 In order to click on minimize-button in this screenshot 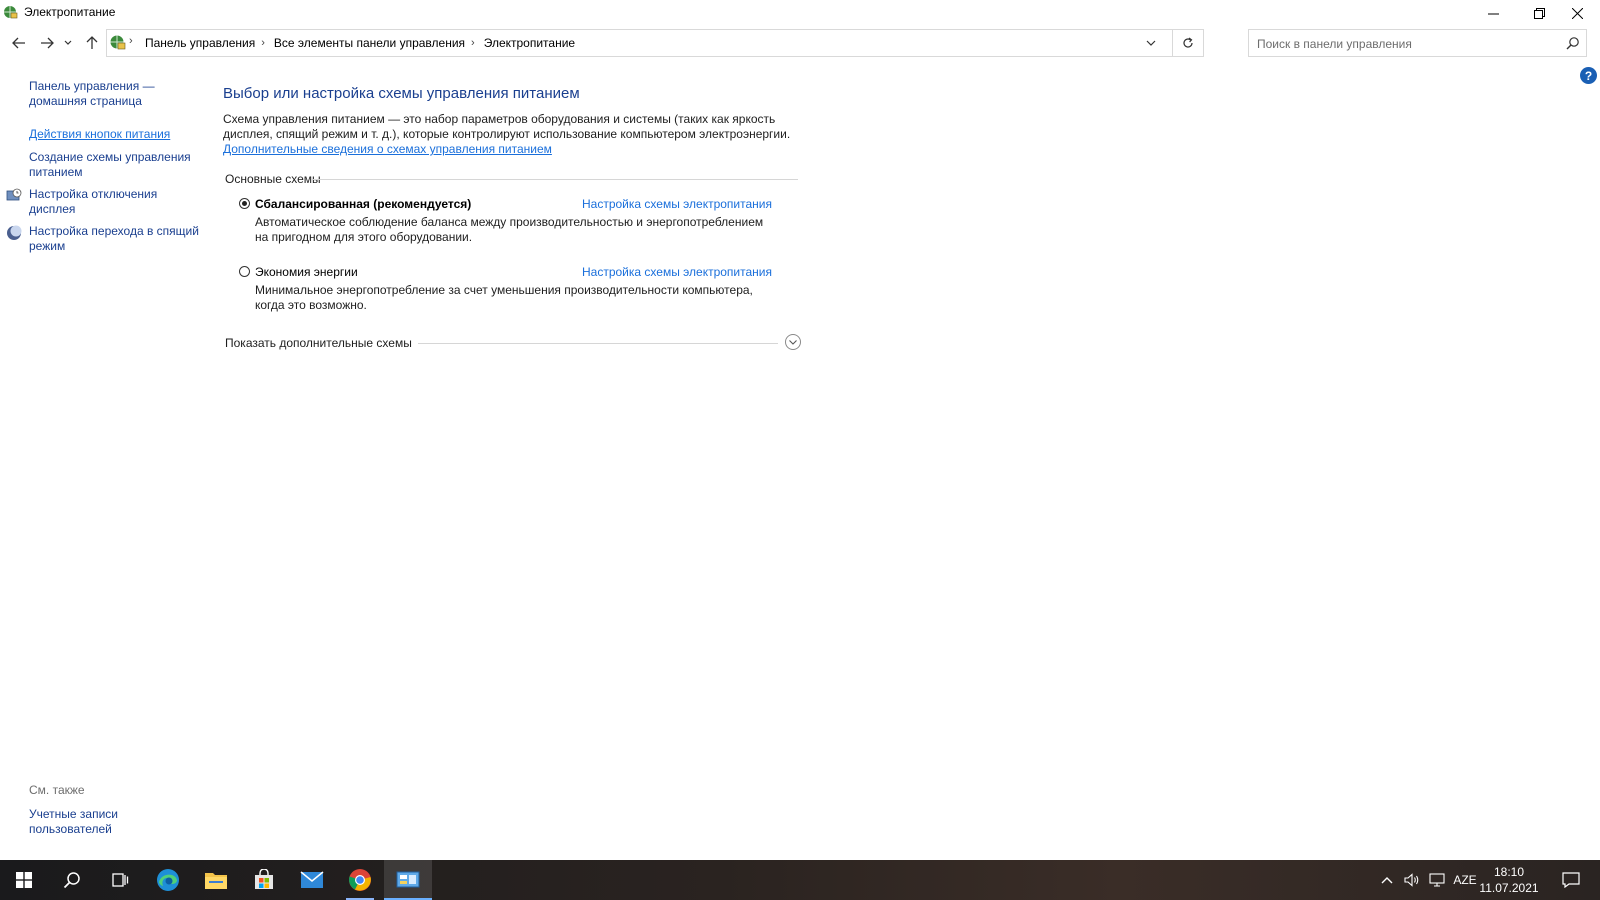, I will do `click(1493, 13)`.